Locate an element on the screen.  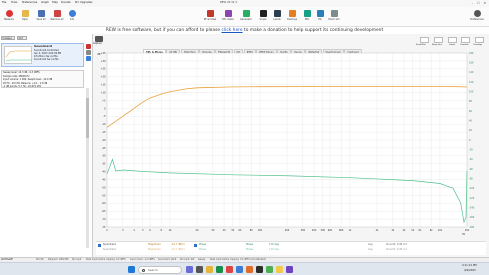
save-all-button: Save all is located at coordinates (41, 17).